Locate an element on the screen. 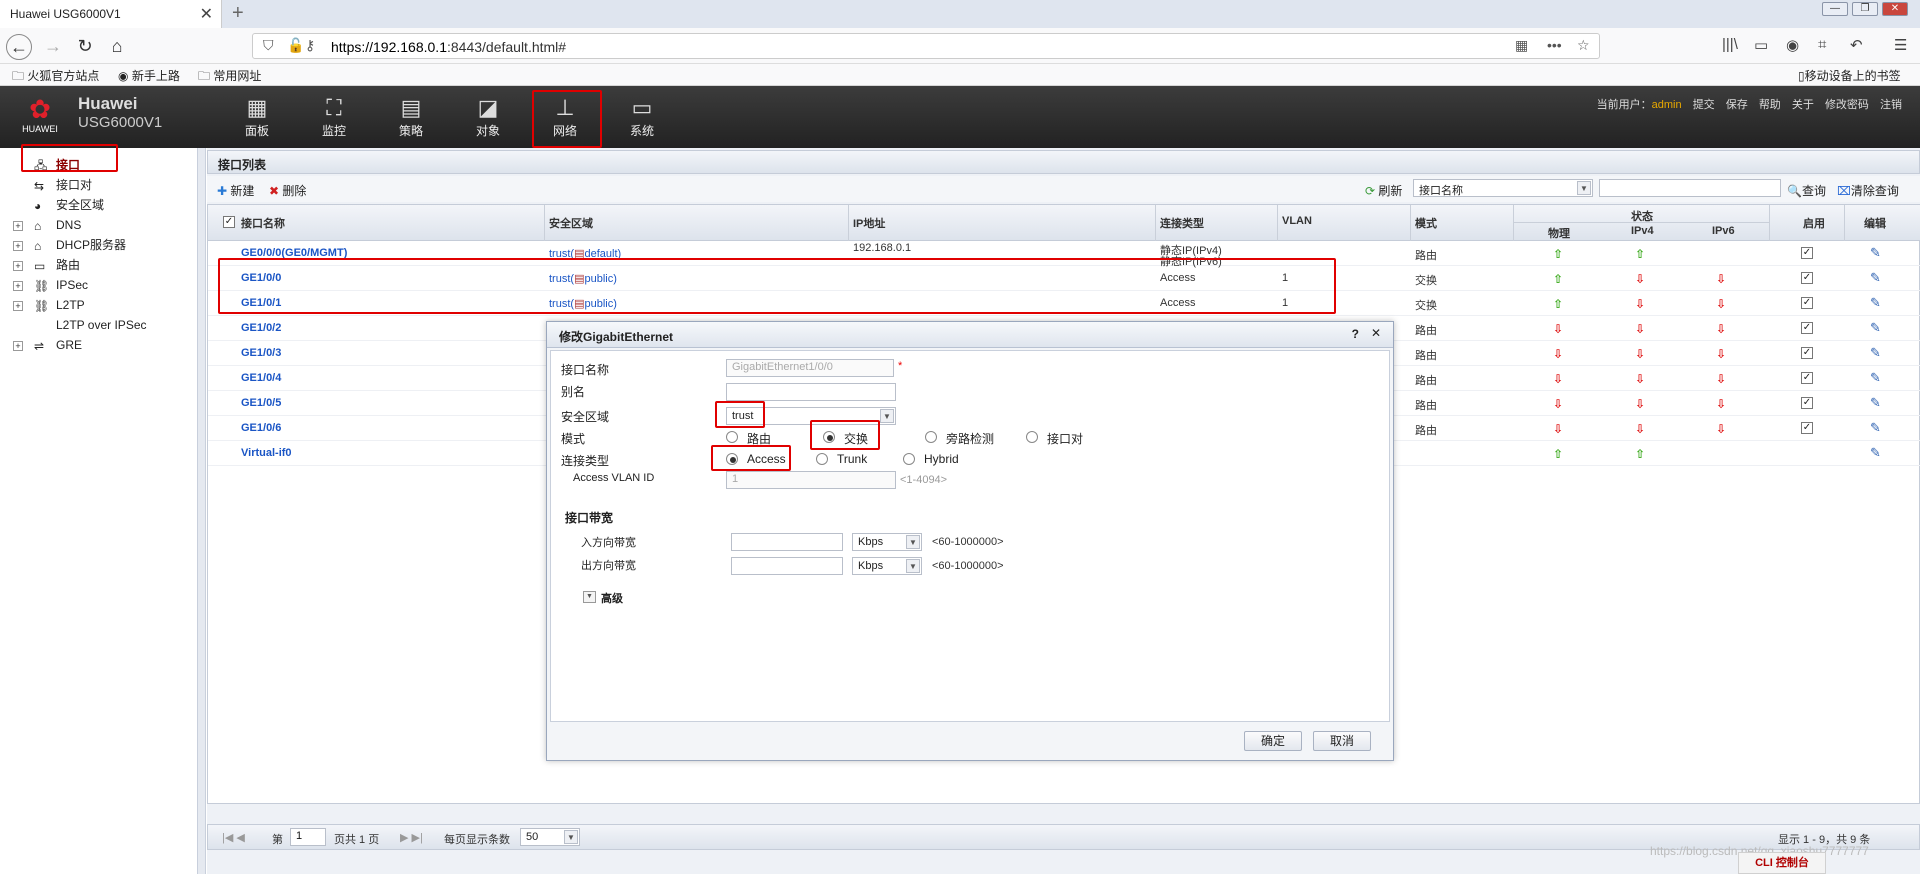  col-vlan: VLAN is located at coordinates (1297, 221).